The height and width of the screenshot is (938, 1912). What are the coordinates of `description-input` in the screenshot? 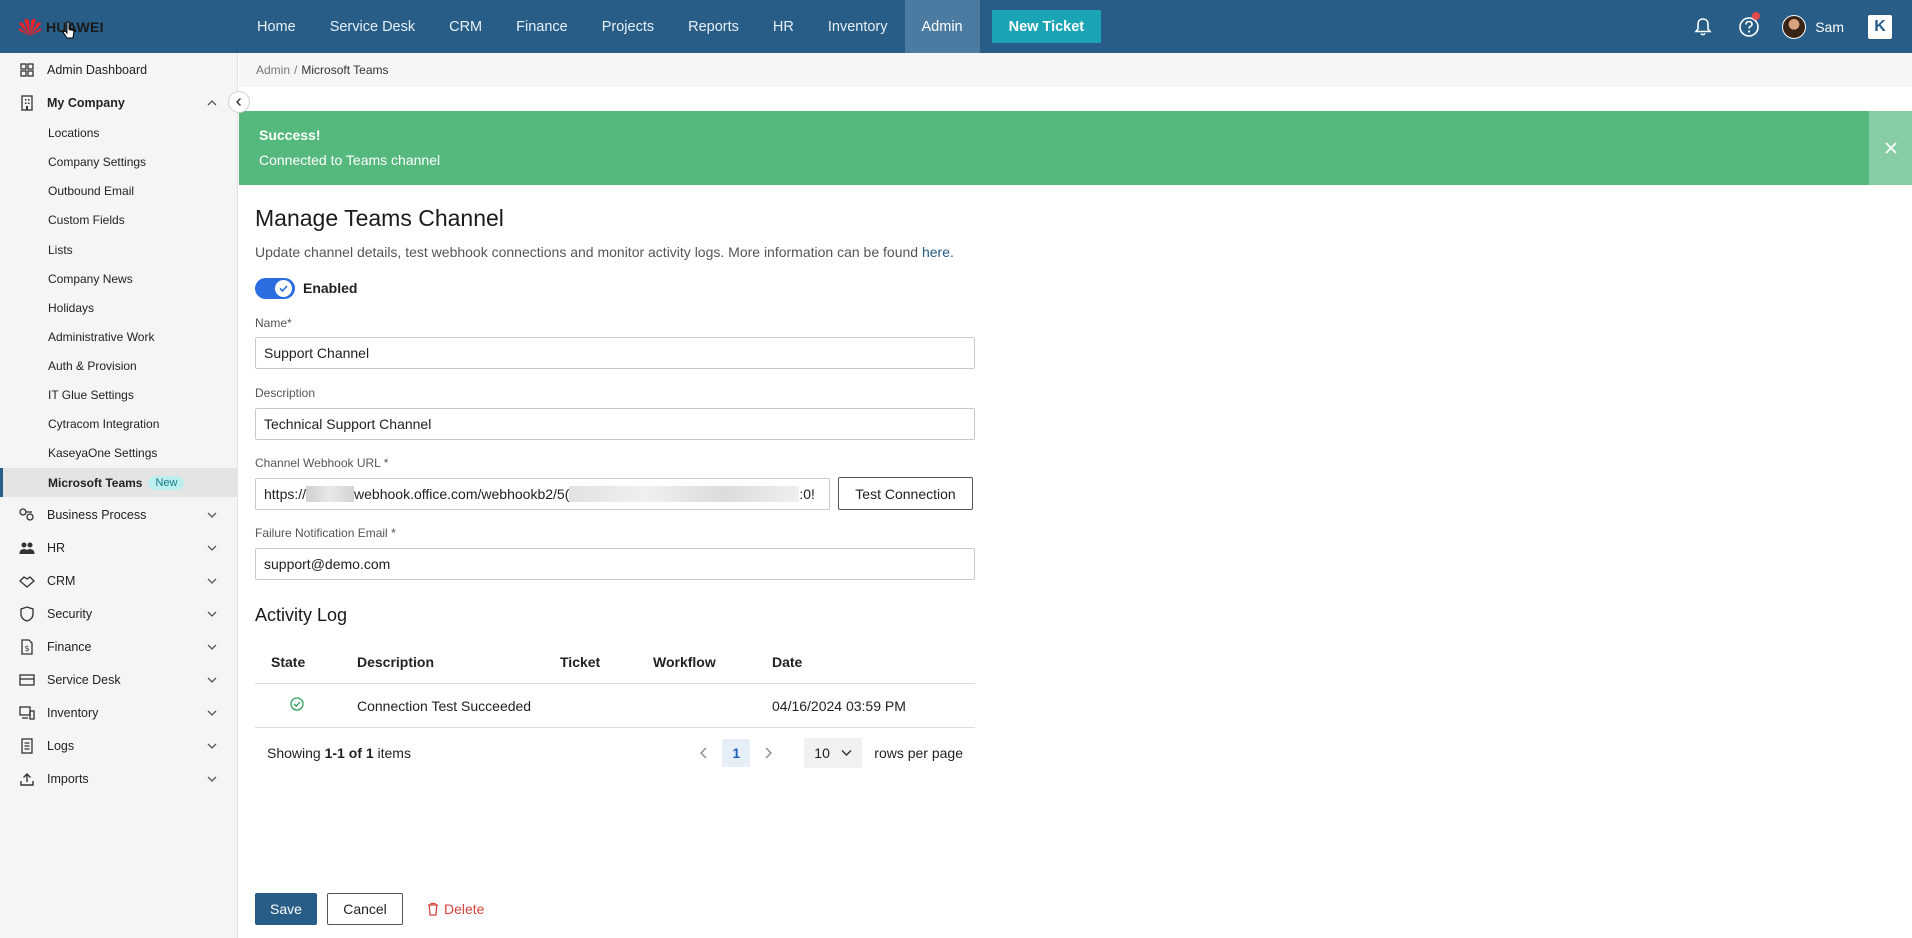 It's located at (615, 424).